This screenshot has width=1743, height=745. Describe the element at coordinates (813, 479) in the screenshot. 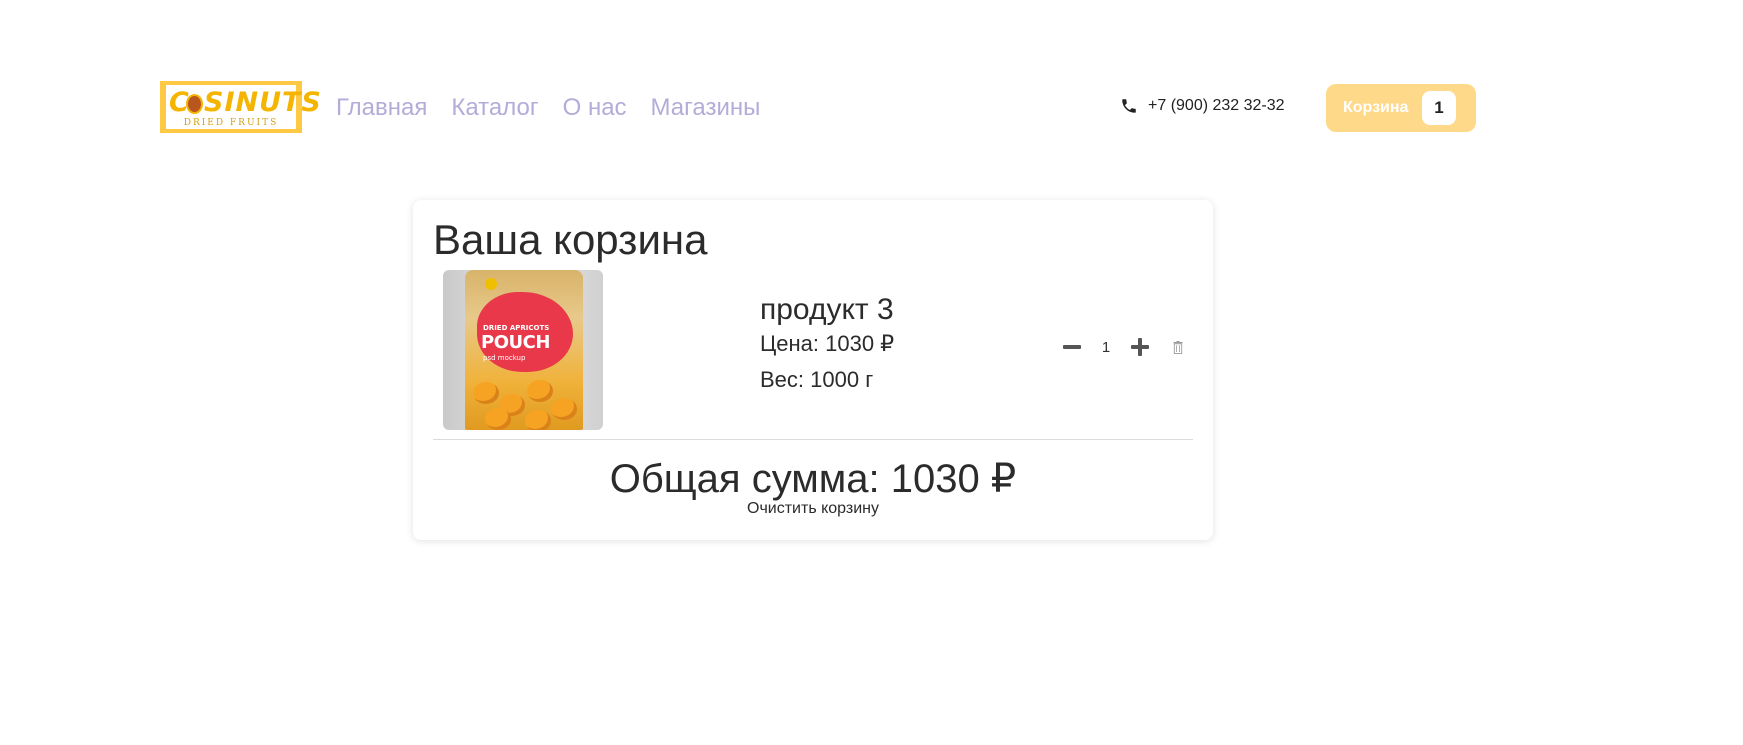

I see `cart-total: Общая сумма: 1030 ₽` at that location.